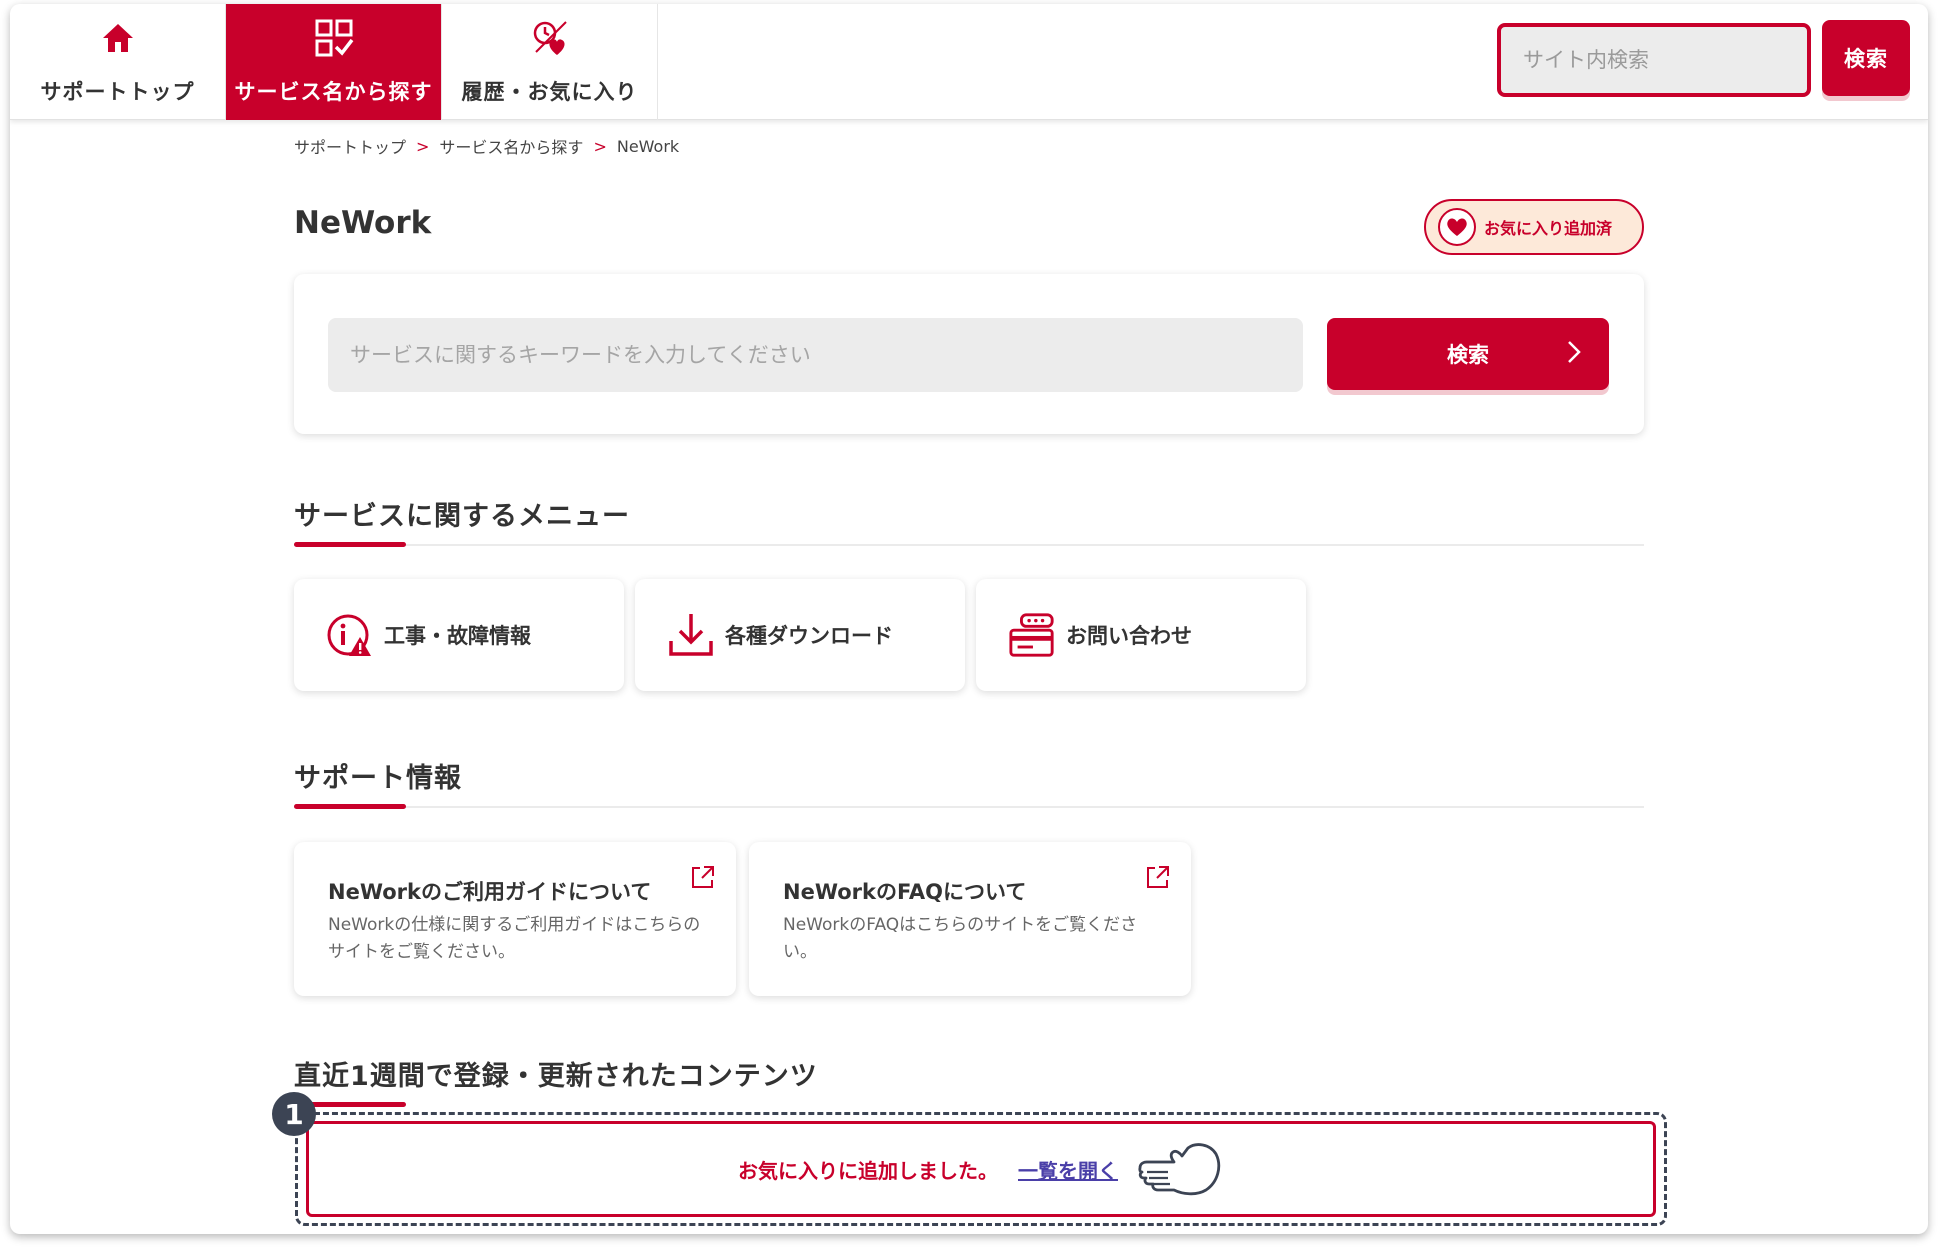 Image resolution: width=1940 pixels, height=1248 pixels. What do you see at coordinates (549, 92) in the screenshot?
I see `nav-tab-label: 履歴・お気に入り` at bounding box center [549, 92].